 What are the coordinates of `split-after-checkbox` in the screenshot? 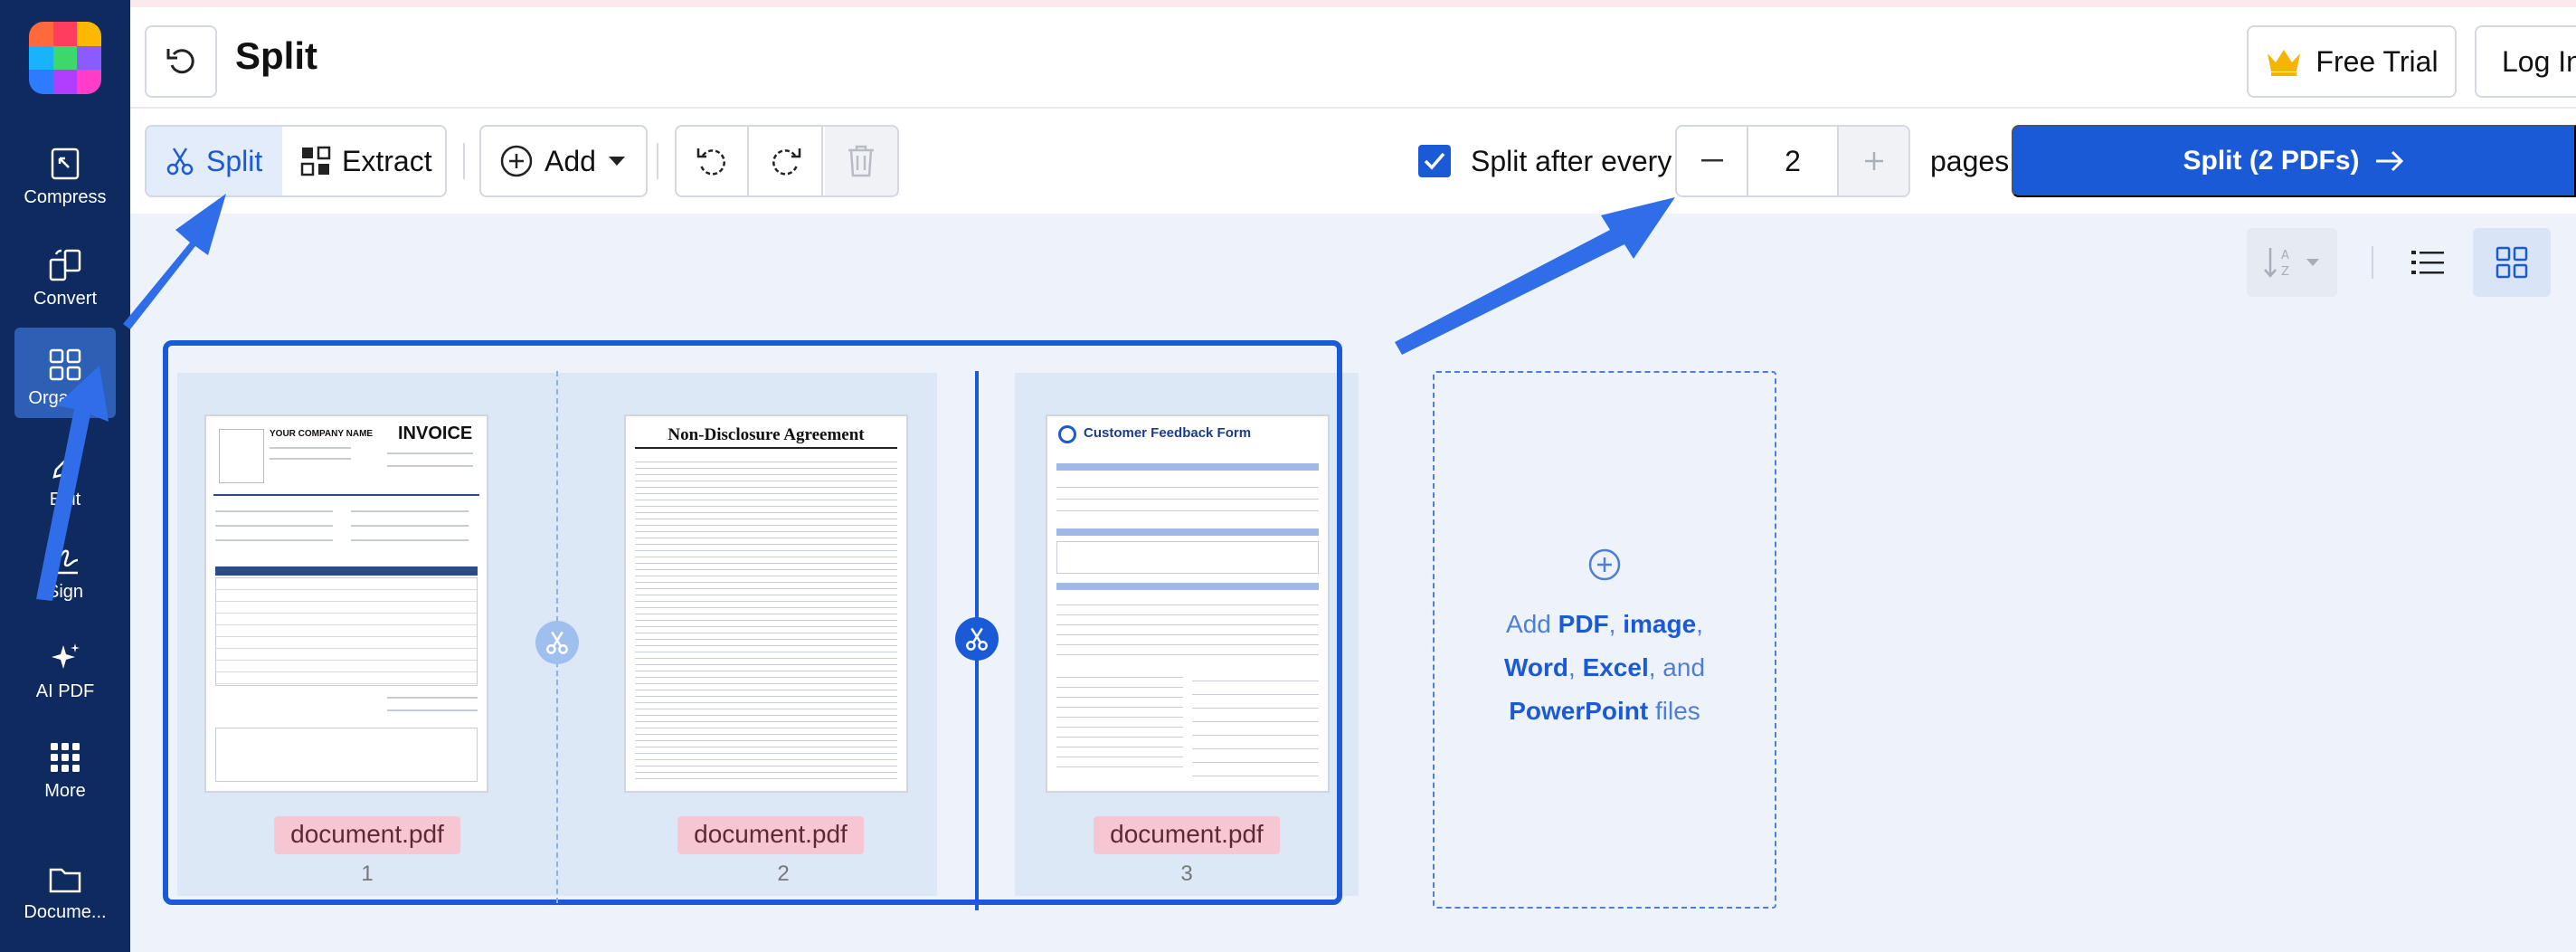 It's located at (1435, 161).